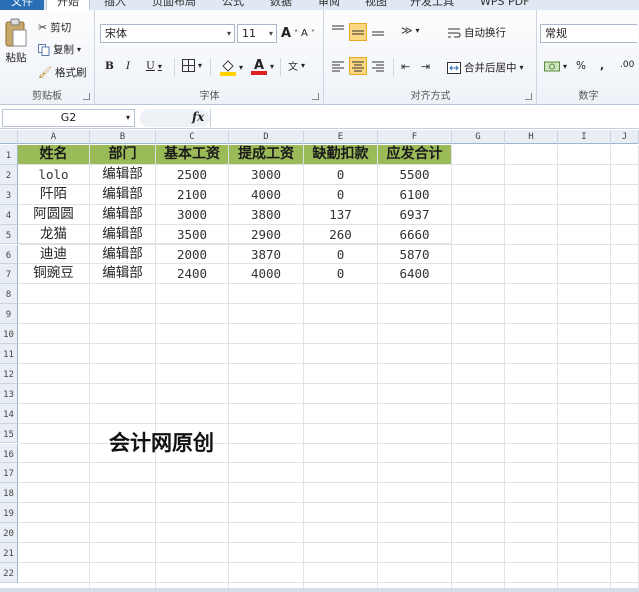  Describe the element at coordinates (174, 5) in the screenshot. I see `tab-page-layout: 页面布局` at that location.